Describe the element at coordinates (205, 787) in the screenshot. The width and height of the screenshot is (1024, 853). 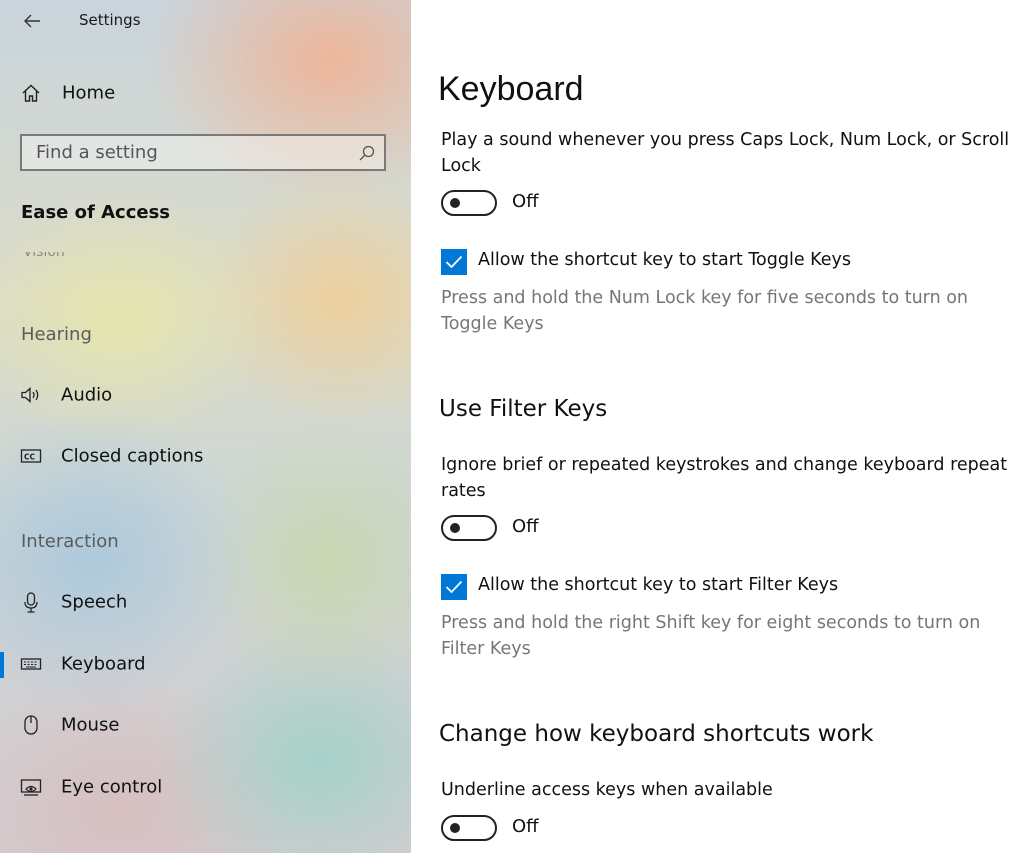
I see `sidebar-item-eye-control: Eye control` at that location.